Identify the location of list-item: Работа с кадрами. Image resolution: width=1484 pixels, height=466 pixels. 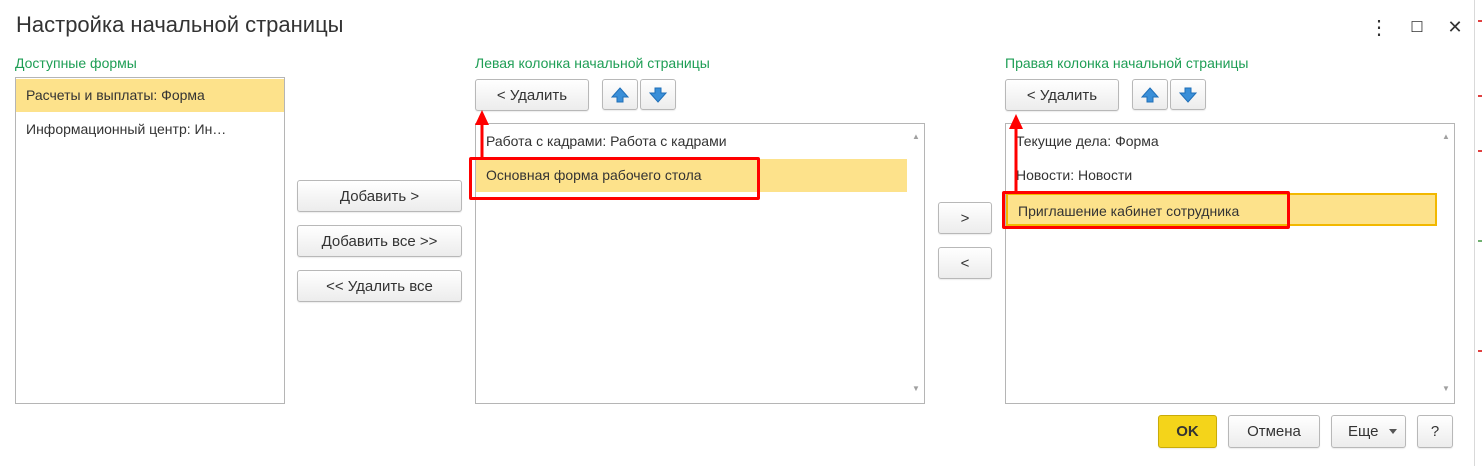
(691, 141).